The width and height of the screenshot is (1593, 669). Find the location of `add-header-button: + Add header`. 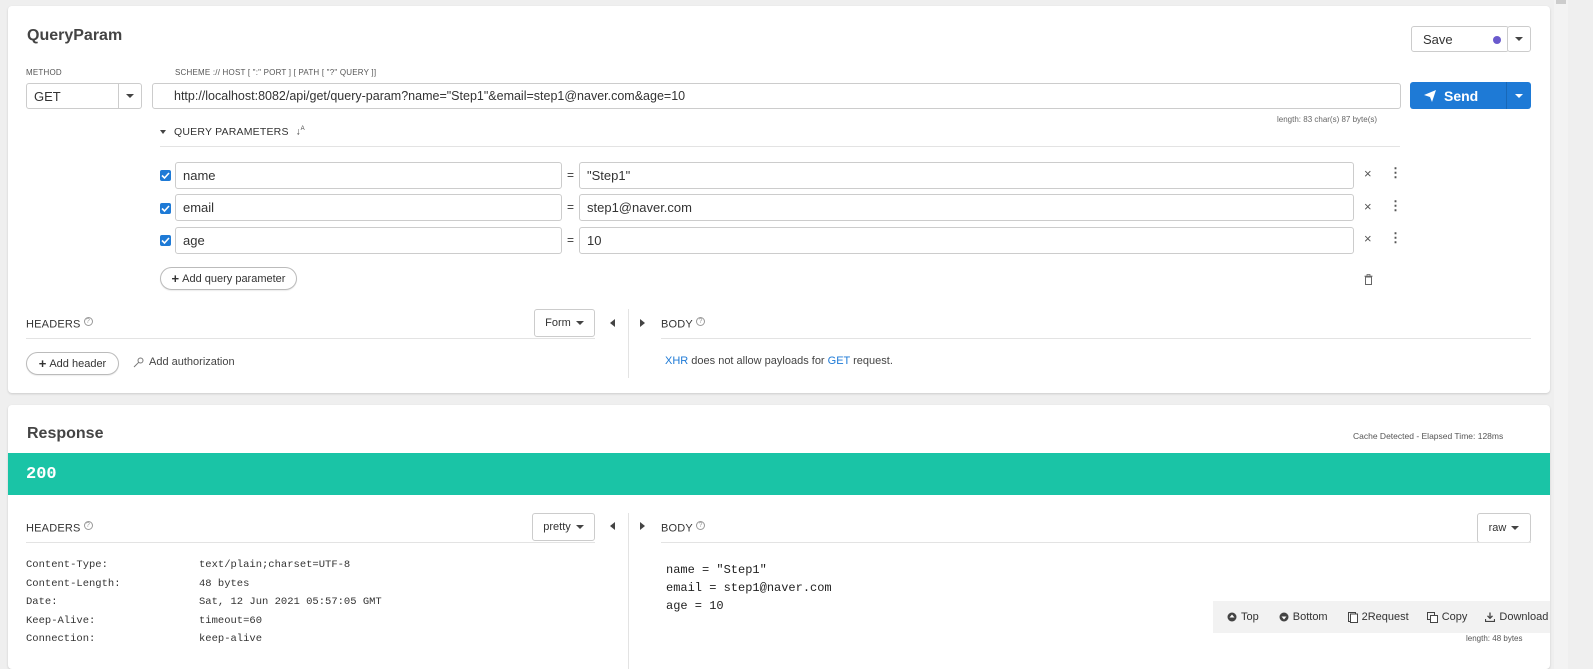

add-header-button: + Add header is located at coordinates (72, 363).